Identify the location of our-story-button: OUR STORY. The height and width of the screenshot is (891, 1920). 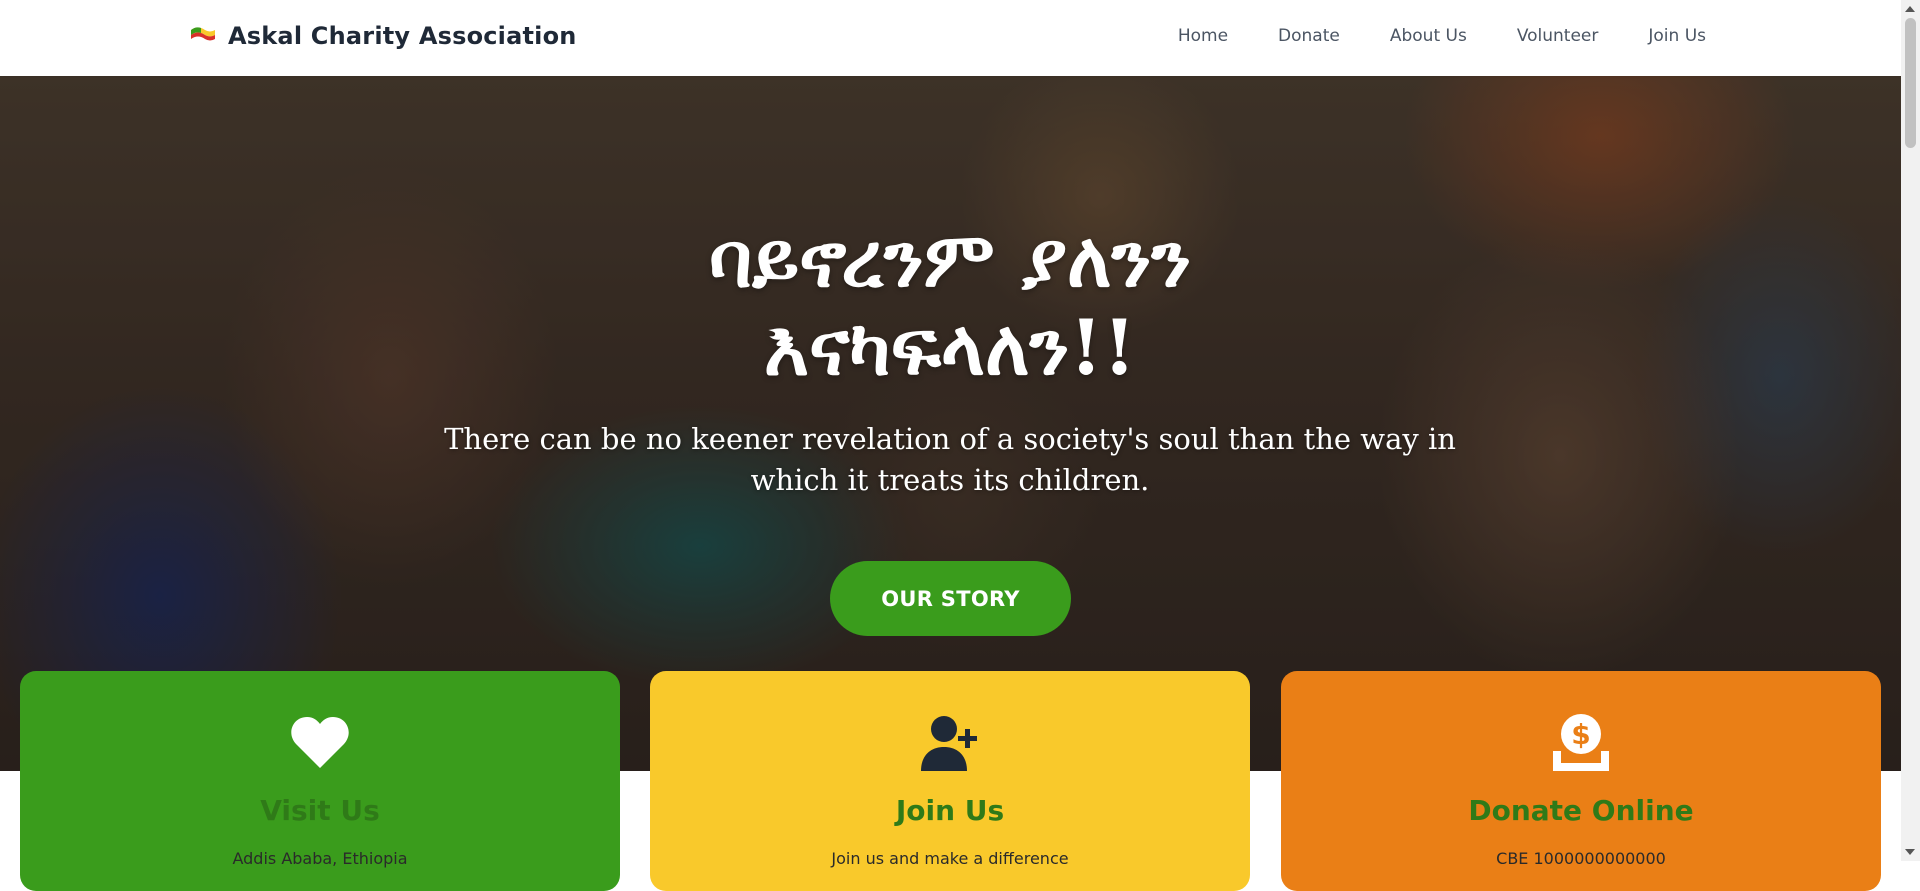
(950, 598).